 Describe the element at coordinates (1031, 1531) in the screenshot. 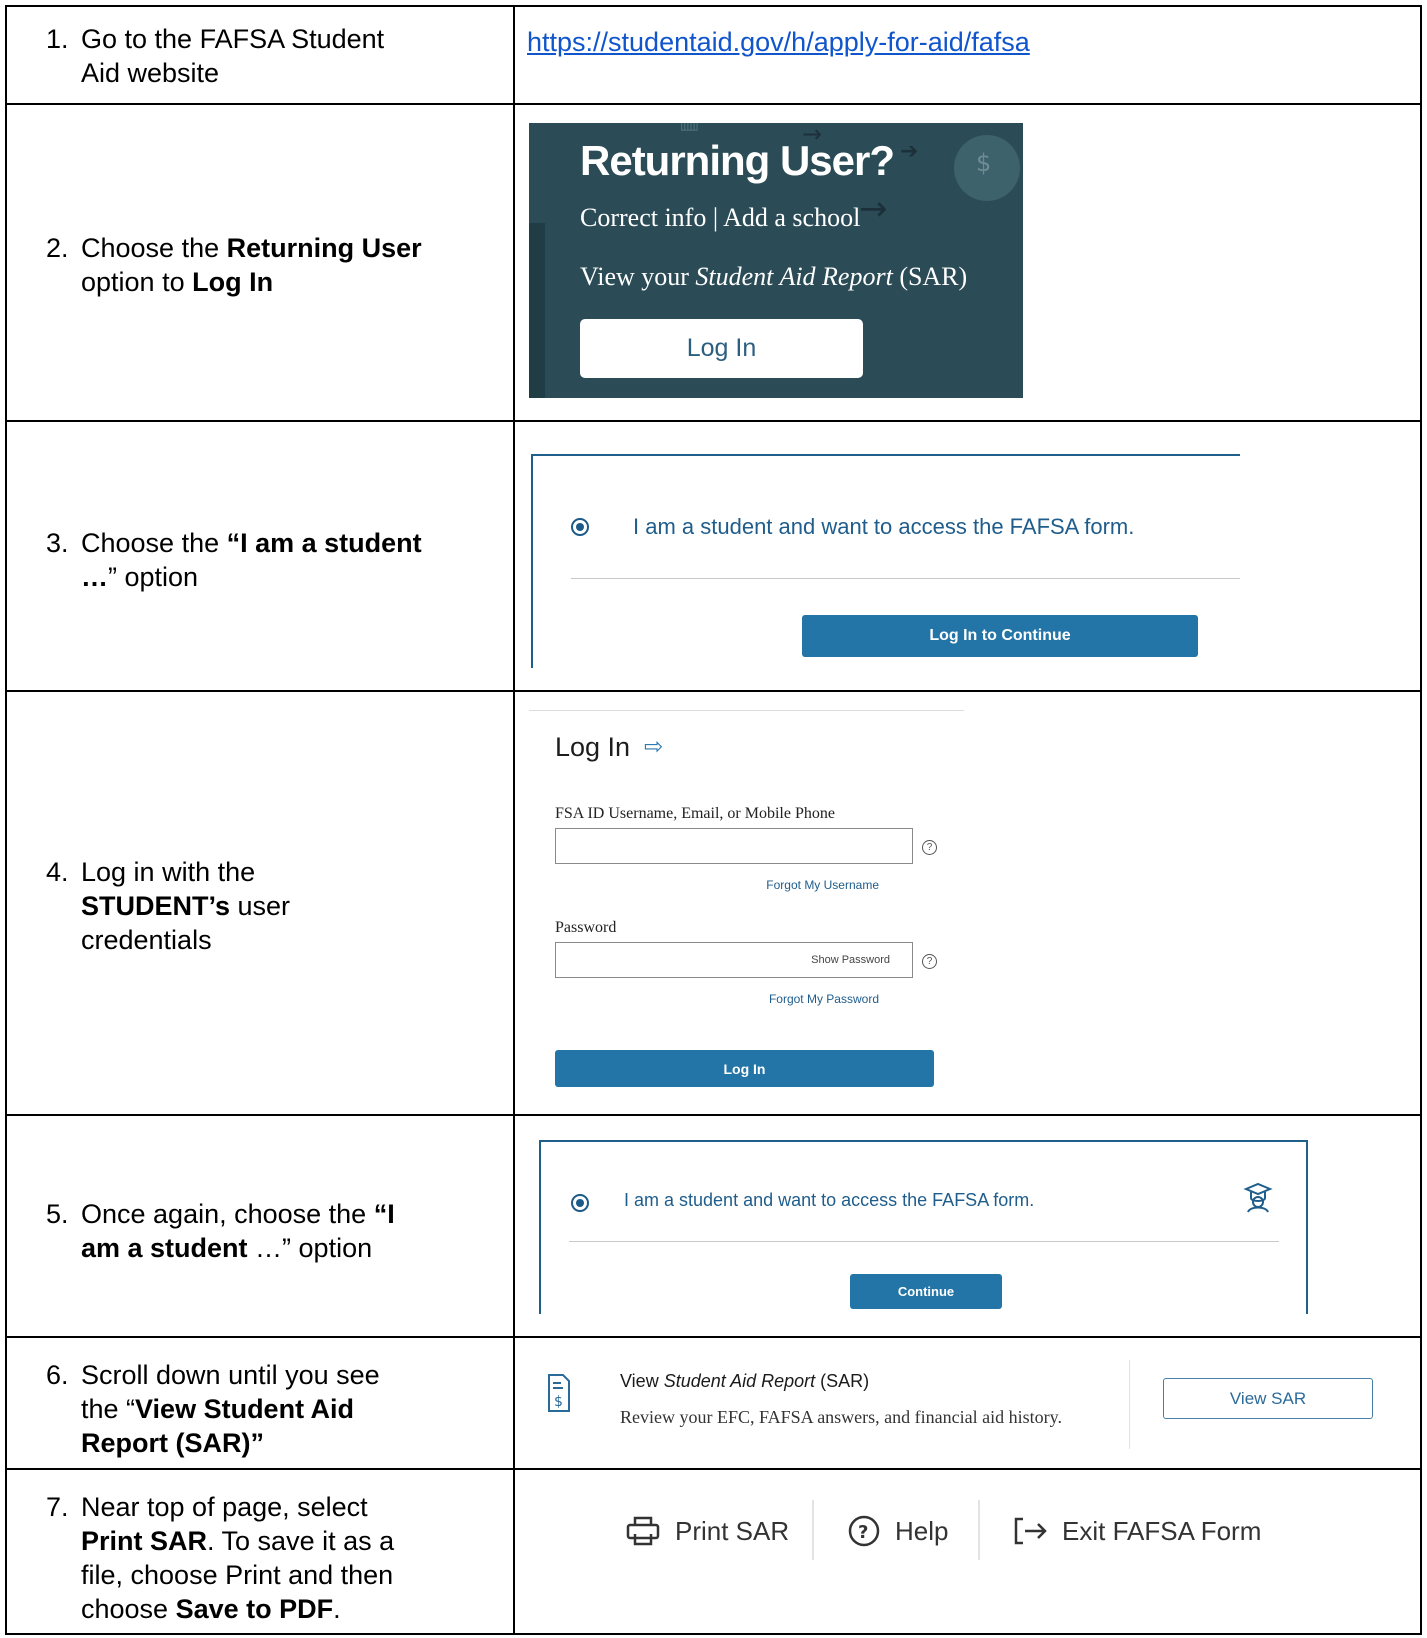

I see `exit-icon` at that location.